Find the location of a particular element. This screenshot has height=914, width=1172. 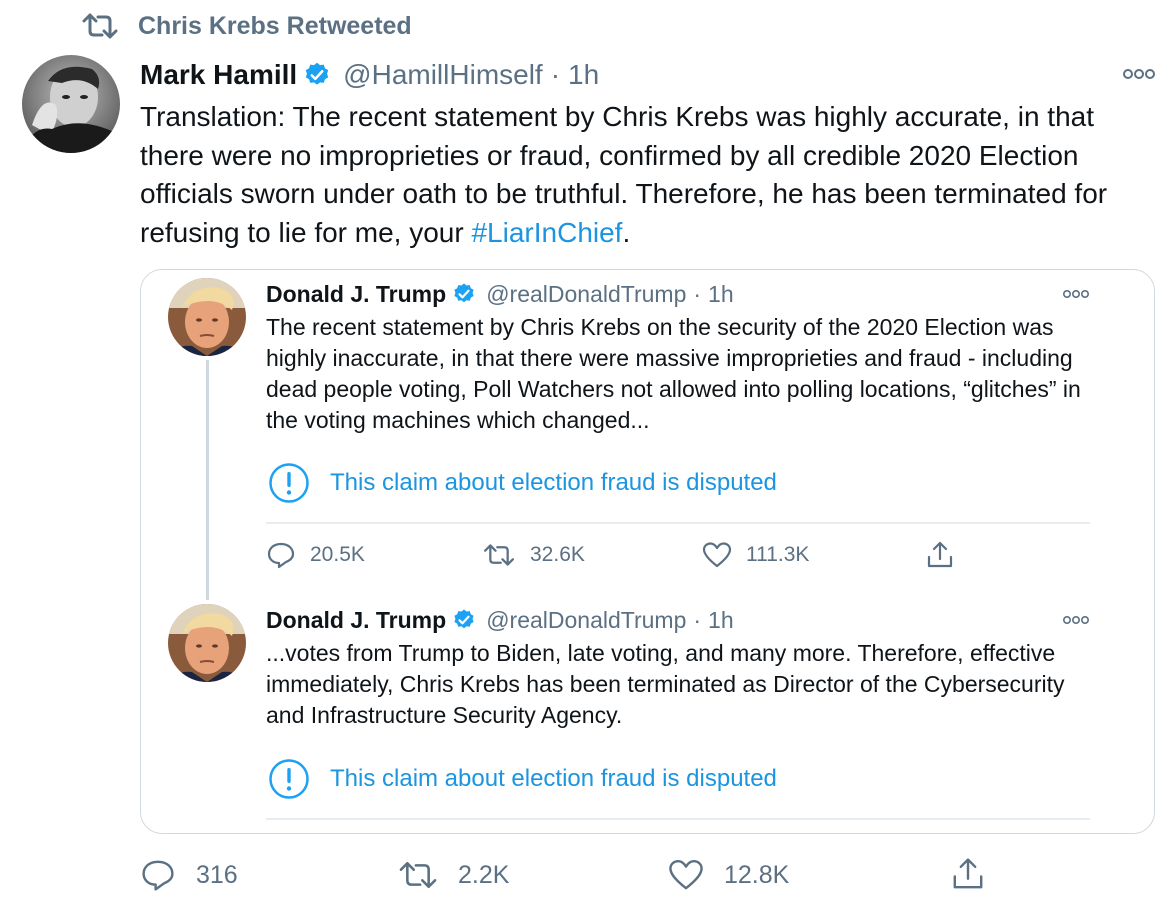

retweet-context: Chris Krebs Retweeted is located at coordinates (247, 26).